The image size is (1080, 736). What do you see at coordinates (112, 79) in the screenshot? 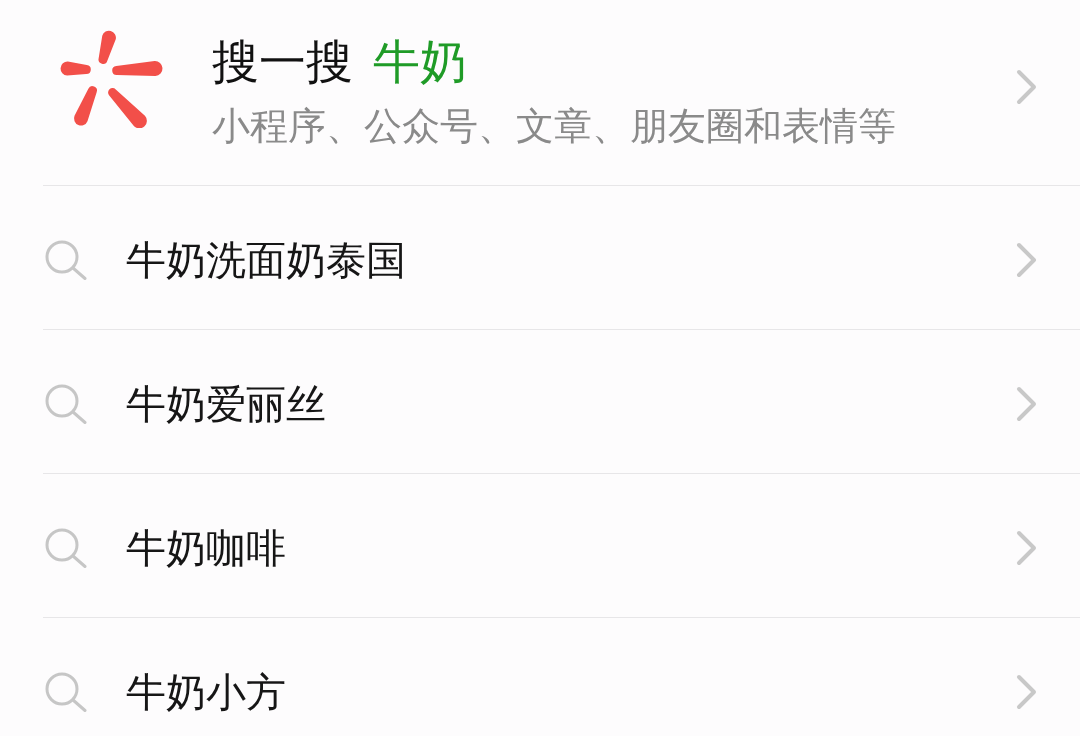
I see `logo-icon` at bounding box center [112, 79].